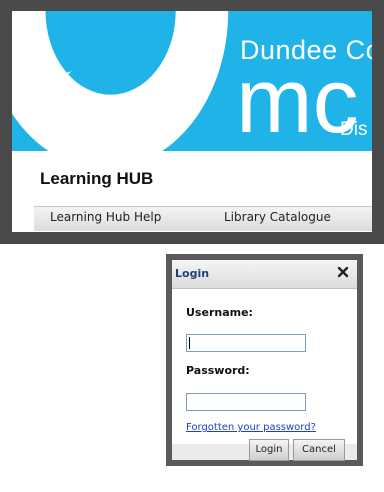  What do you see at coordinates (354, 129) in the screenshot?
I see `banner-subtext: Dis` at bounding box center [354, 129].